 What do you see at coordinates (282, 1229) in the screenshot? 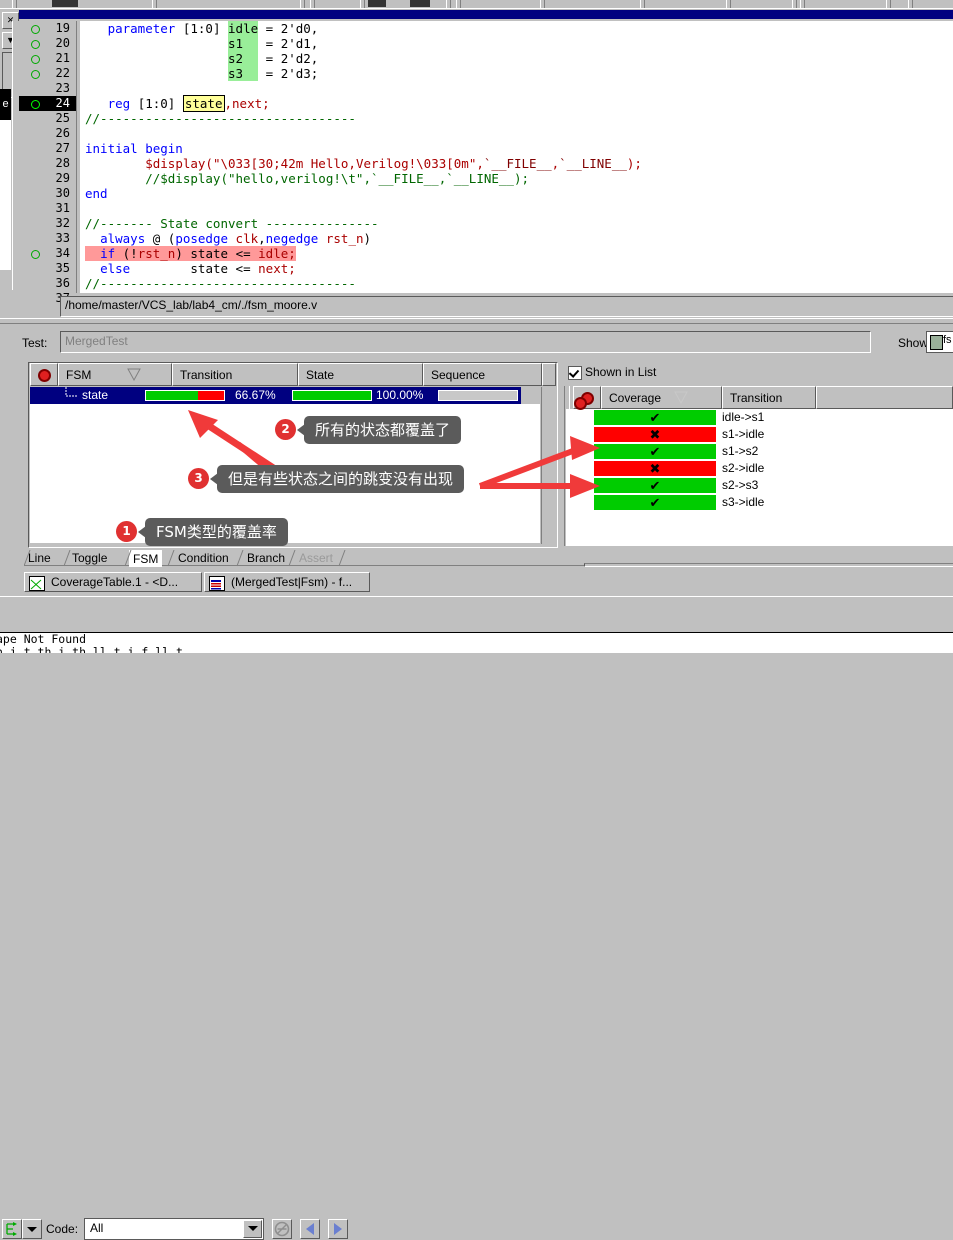
I see `no-entry-icon` at bounding box center [282, 1229].